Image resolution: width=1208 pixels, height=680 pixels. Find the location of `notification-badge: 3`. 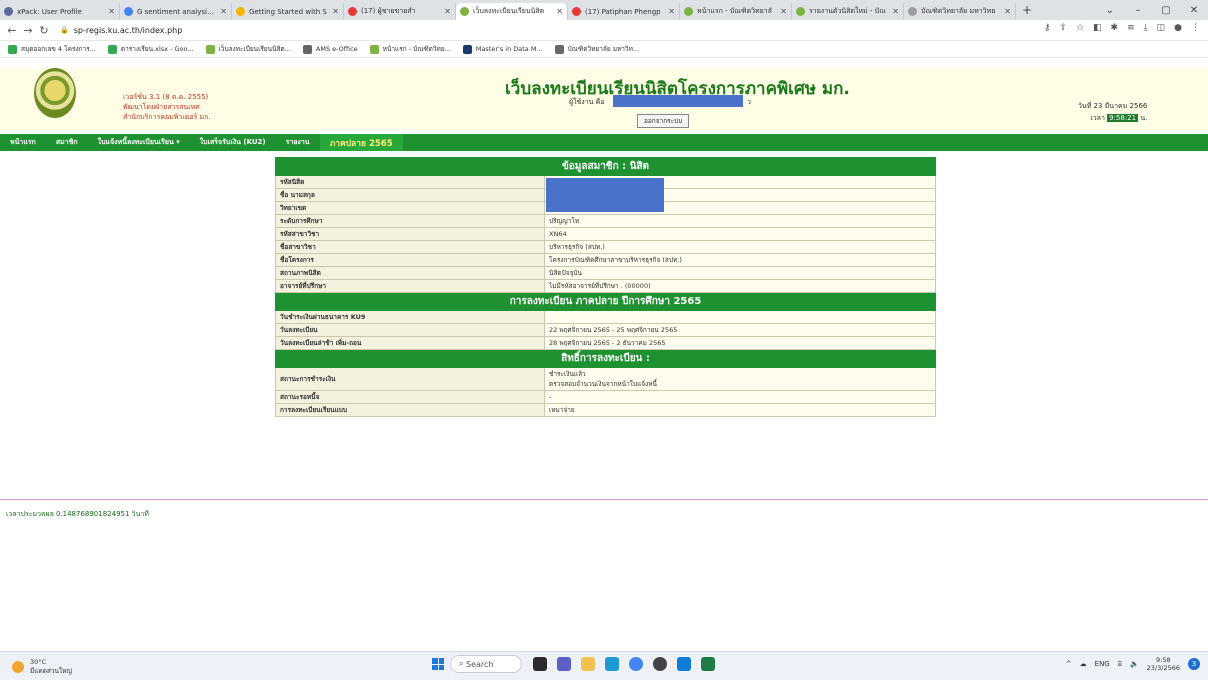

notification-badge: 3 is located at coordinates (1194, 664).